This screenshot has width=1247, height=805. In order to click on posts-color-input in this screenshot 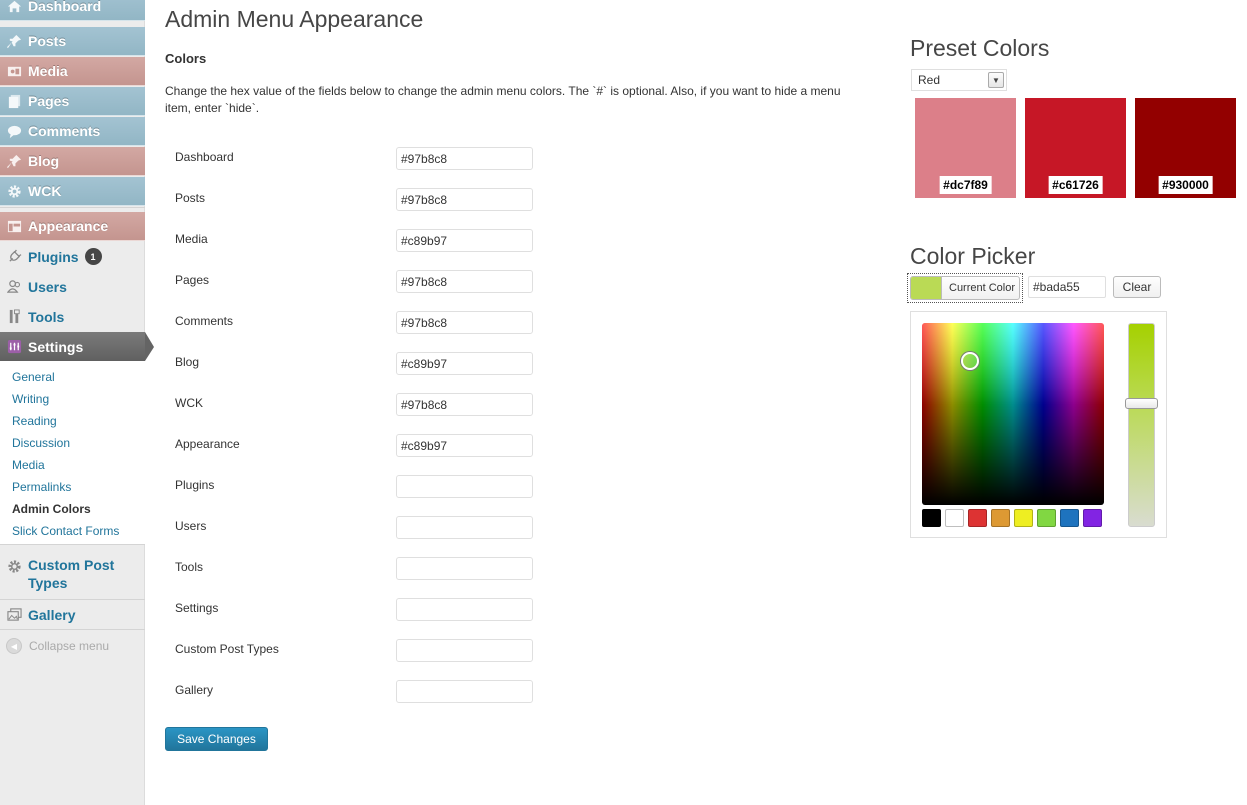, I will do `click(464, 199)`.